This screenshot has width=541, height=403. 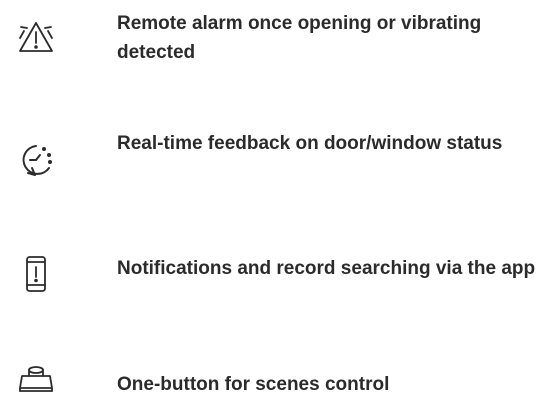 What do you see at coordinates (36, 160) in the screenshot?
I see `refresh-clock-icon` at bounding box center [36, 160].